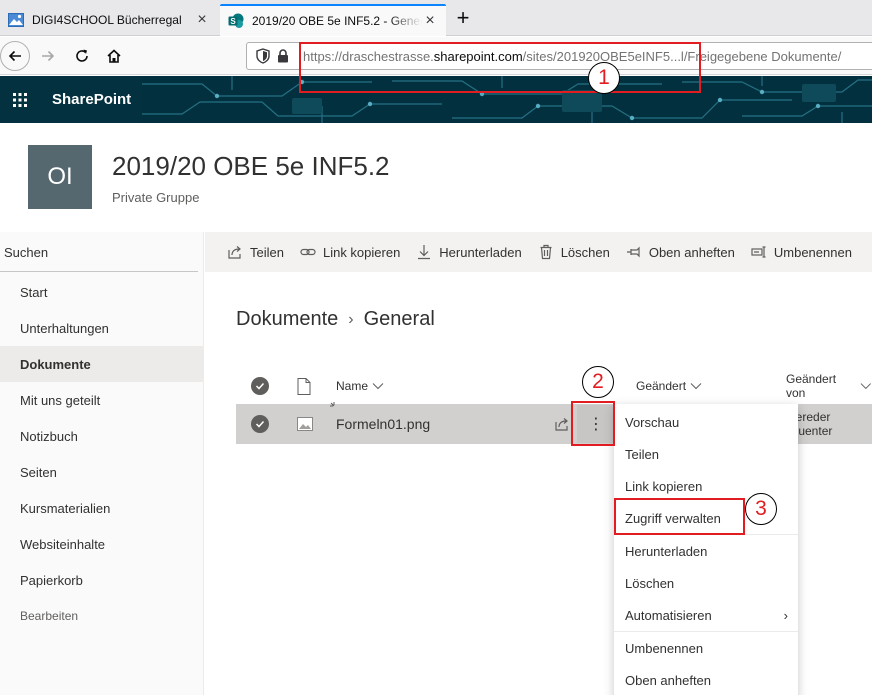 Image resolution: width=872 pixels, height=695 pixels. I want to click on rename-button: Umbenennen, so click(801, 252).